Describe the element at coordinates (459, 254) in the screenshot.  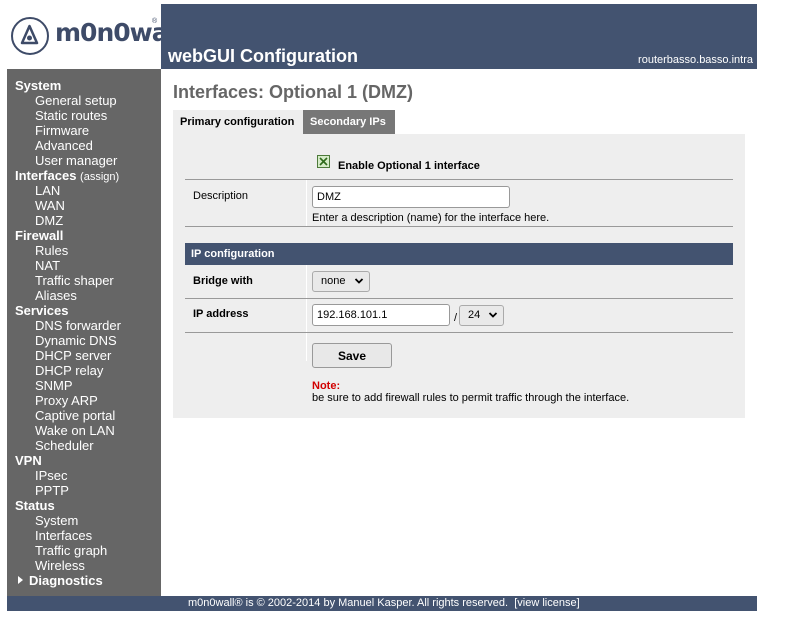
I see `ip-configuration-header: IP configuration` at that location.